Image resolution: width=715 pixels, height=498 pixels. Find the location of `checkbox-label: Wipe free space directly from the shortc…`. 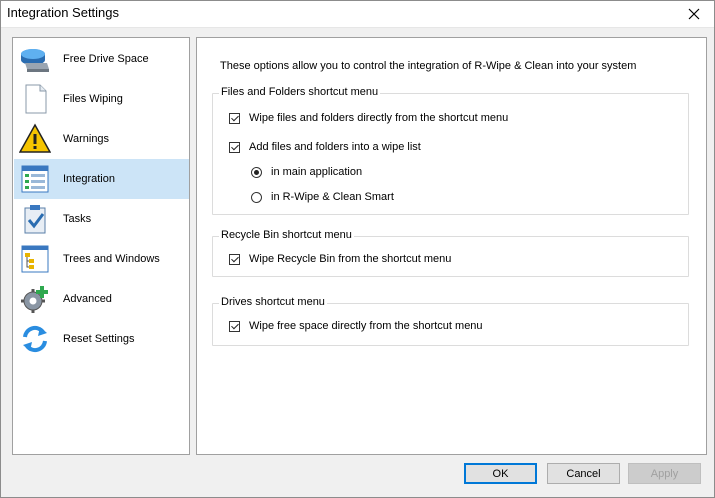

checkbox-label: Wipe free space directly from the shortc… is located at coordinates (366, 326).